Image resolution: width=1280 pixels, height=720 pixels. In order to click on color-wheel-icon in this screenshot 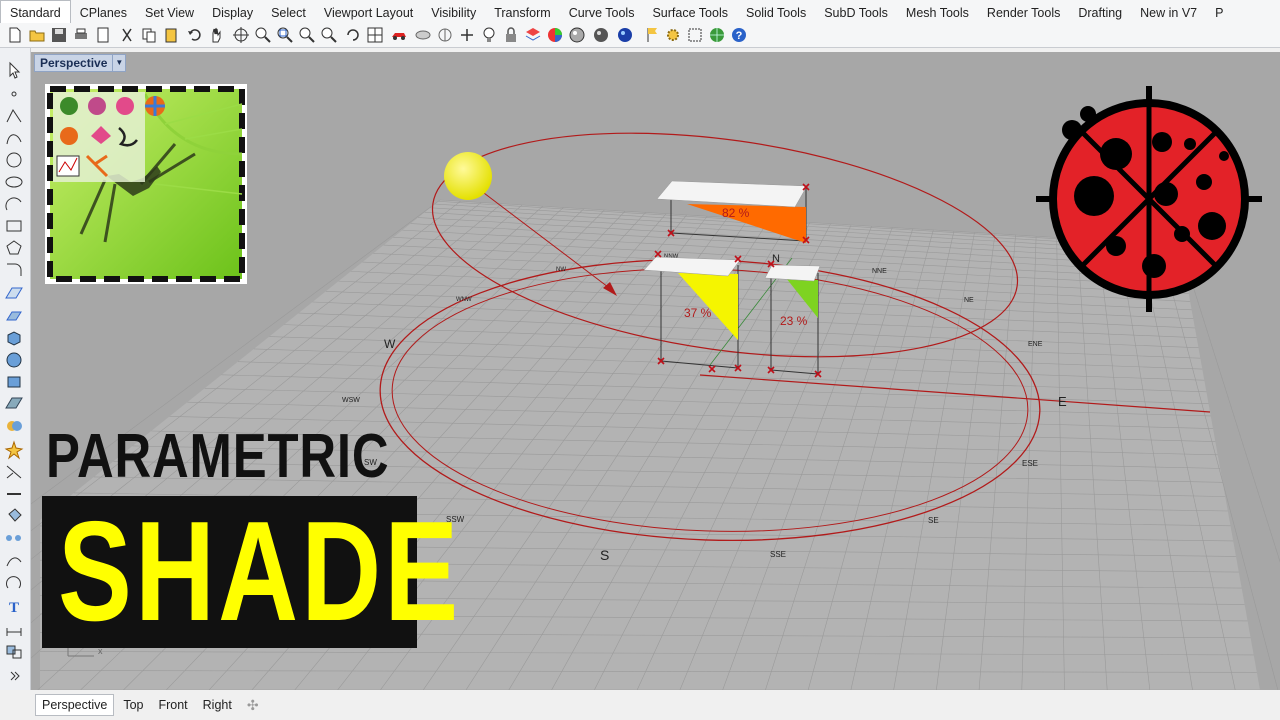, I will do `click(555, 35)`.